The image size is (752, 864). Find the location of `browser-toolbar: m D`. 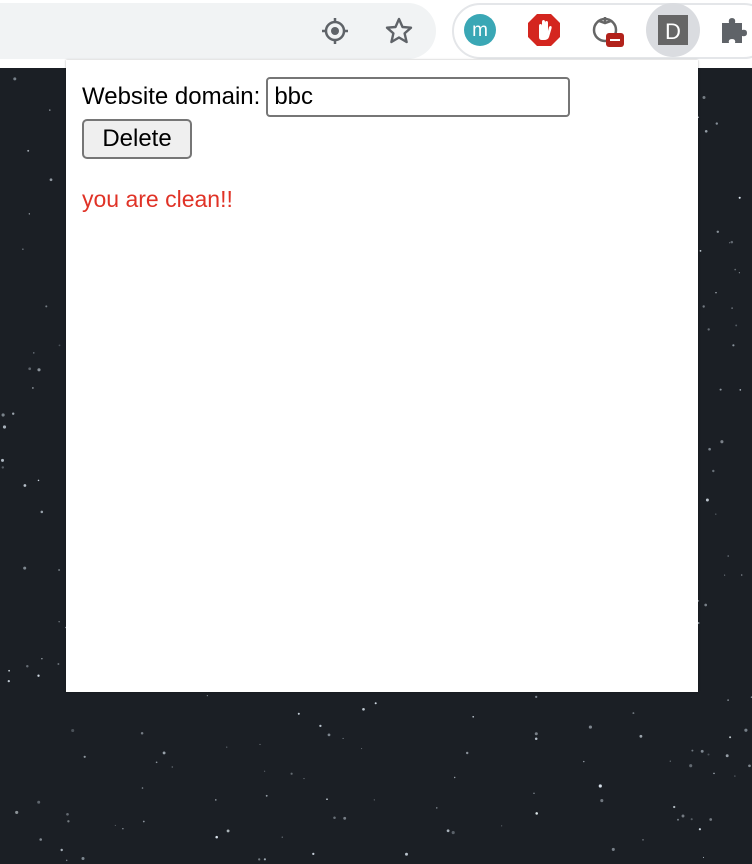

browser-toolbar: m D is located at coordinates (376, 31).